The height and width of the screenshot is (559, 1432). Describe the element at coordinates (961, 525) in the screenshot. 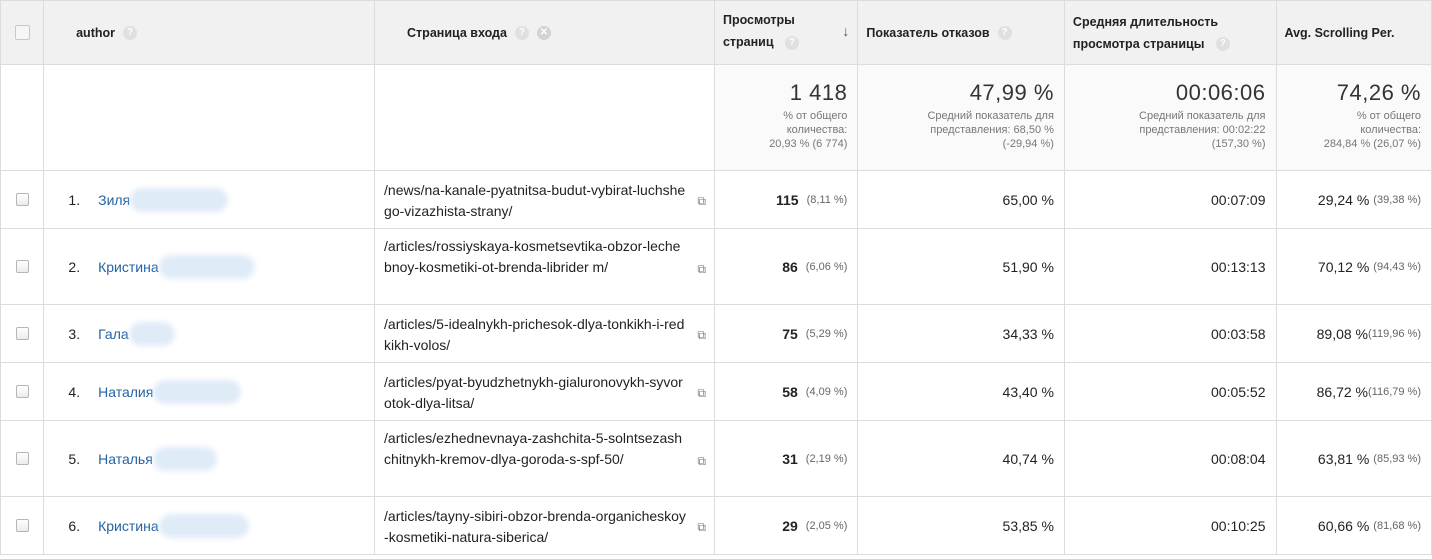

I see `bounce-cell: 53,85 %` at that location.